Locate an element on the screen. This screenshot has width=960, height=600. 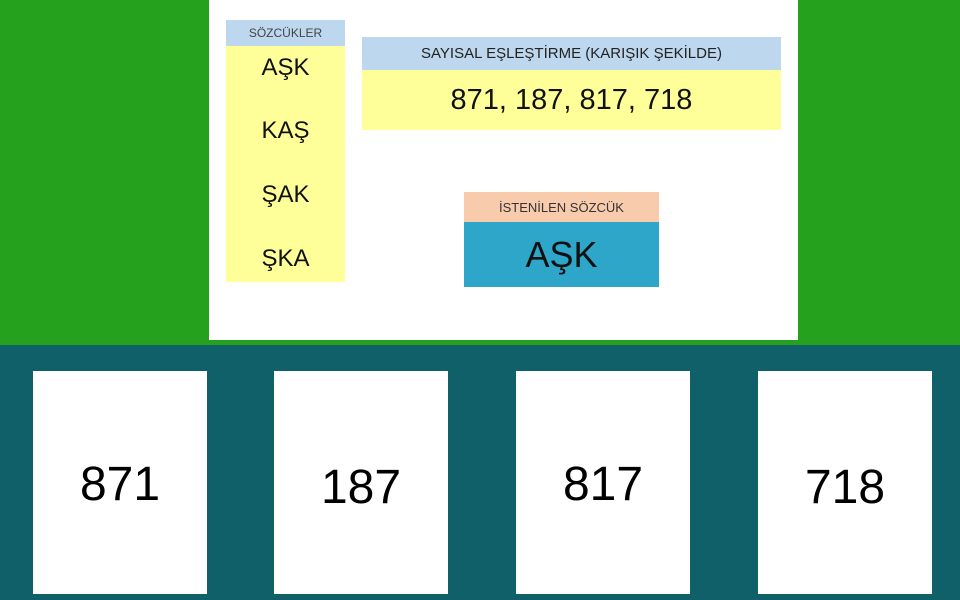
word-item: KAŞ is located at coordinates (285, 130).